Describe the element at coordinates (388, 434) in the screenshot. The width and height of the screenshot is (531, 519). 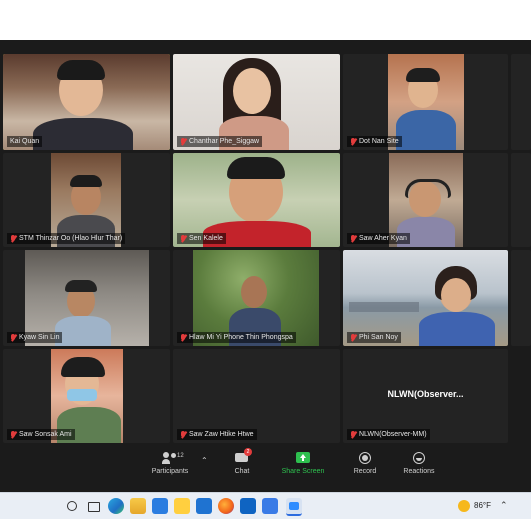
I see `participant-name-label: NLWN(Observer-MM)` at that location.